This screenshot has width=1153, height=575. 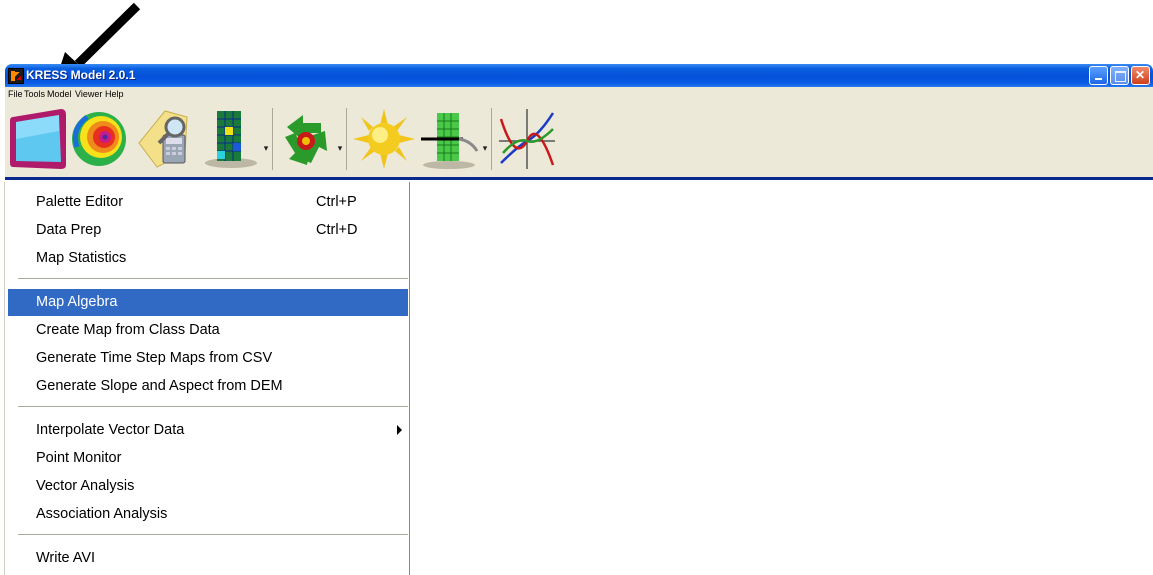 I want to click on menu-item-map-statistics: Map Statistics, so click(x=208, y=258).